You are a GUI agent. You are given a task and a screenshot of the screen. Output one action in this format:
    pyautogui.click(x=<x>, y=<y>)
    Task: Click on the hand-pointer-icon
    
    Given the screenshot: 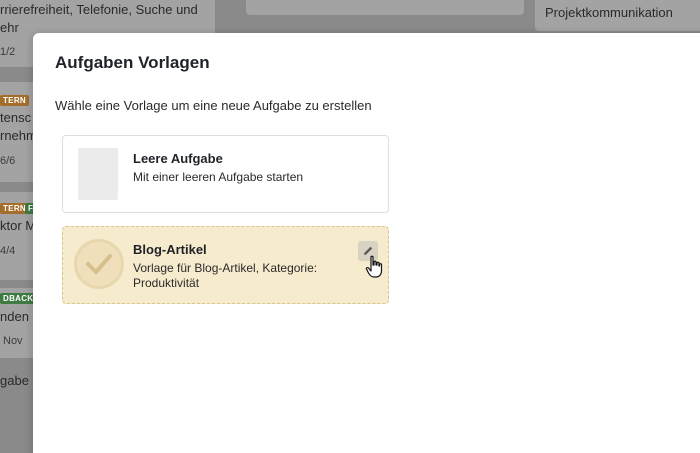 What is the action you would take?
    pyautogui.click(x=374, y=266)
    